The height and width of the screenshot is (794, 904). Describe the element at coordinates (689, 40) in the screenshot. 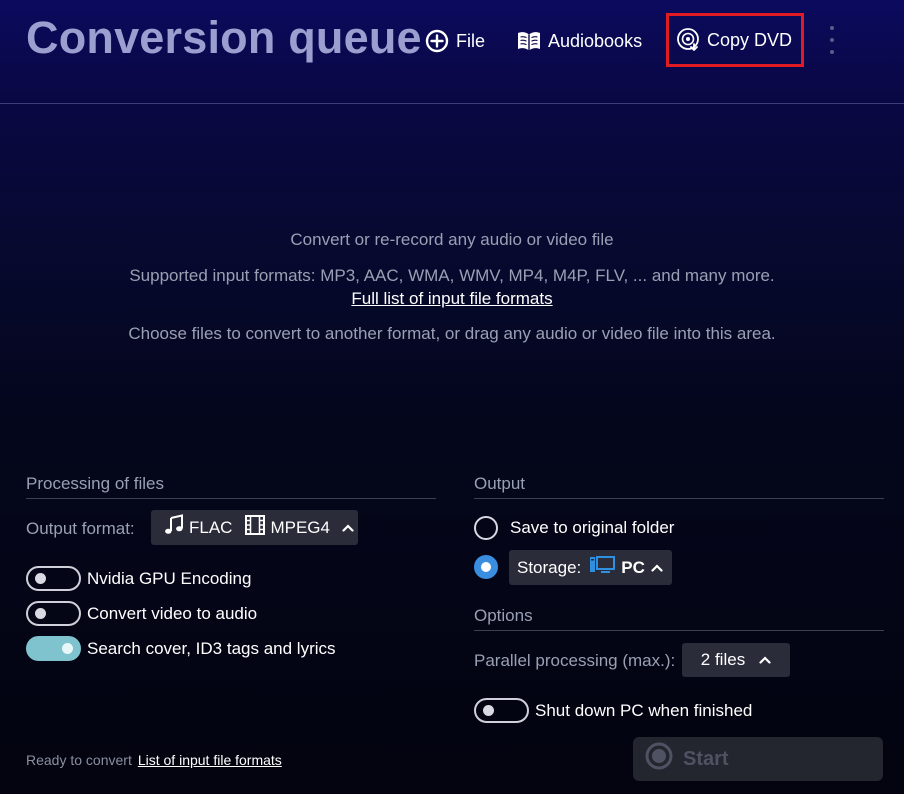

I see `disc-copy-icon` at that location.